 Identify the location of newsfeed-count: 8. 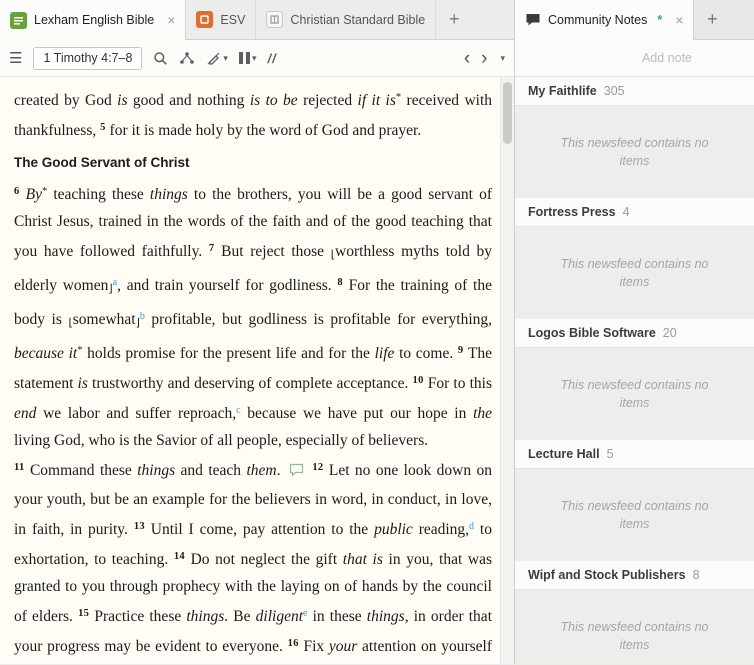
(696, 575).